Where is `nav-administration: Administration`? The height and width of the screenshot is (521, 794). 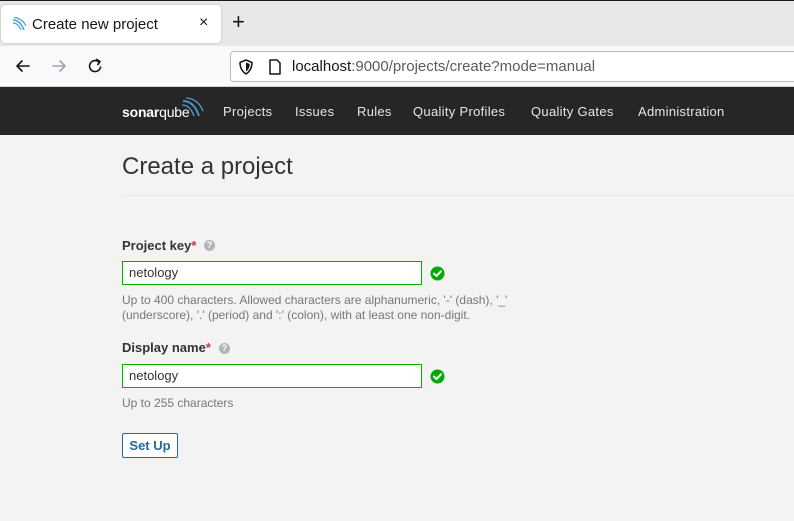
nav-administration: Administration is located at coordinates (681, 111).